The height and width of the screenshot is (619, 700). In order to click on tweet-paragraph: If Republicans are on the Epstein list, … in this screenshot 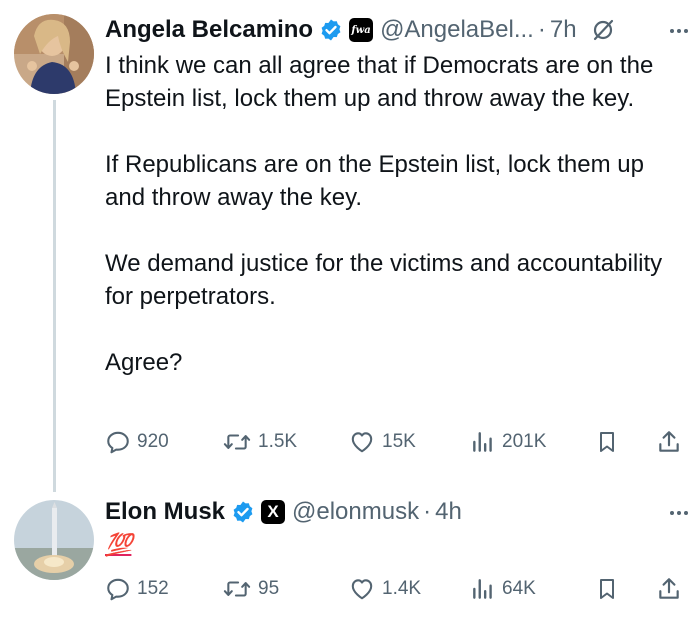, I will do `click(374, 181)`.